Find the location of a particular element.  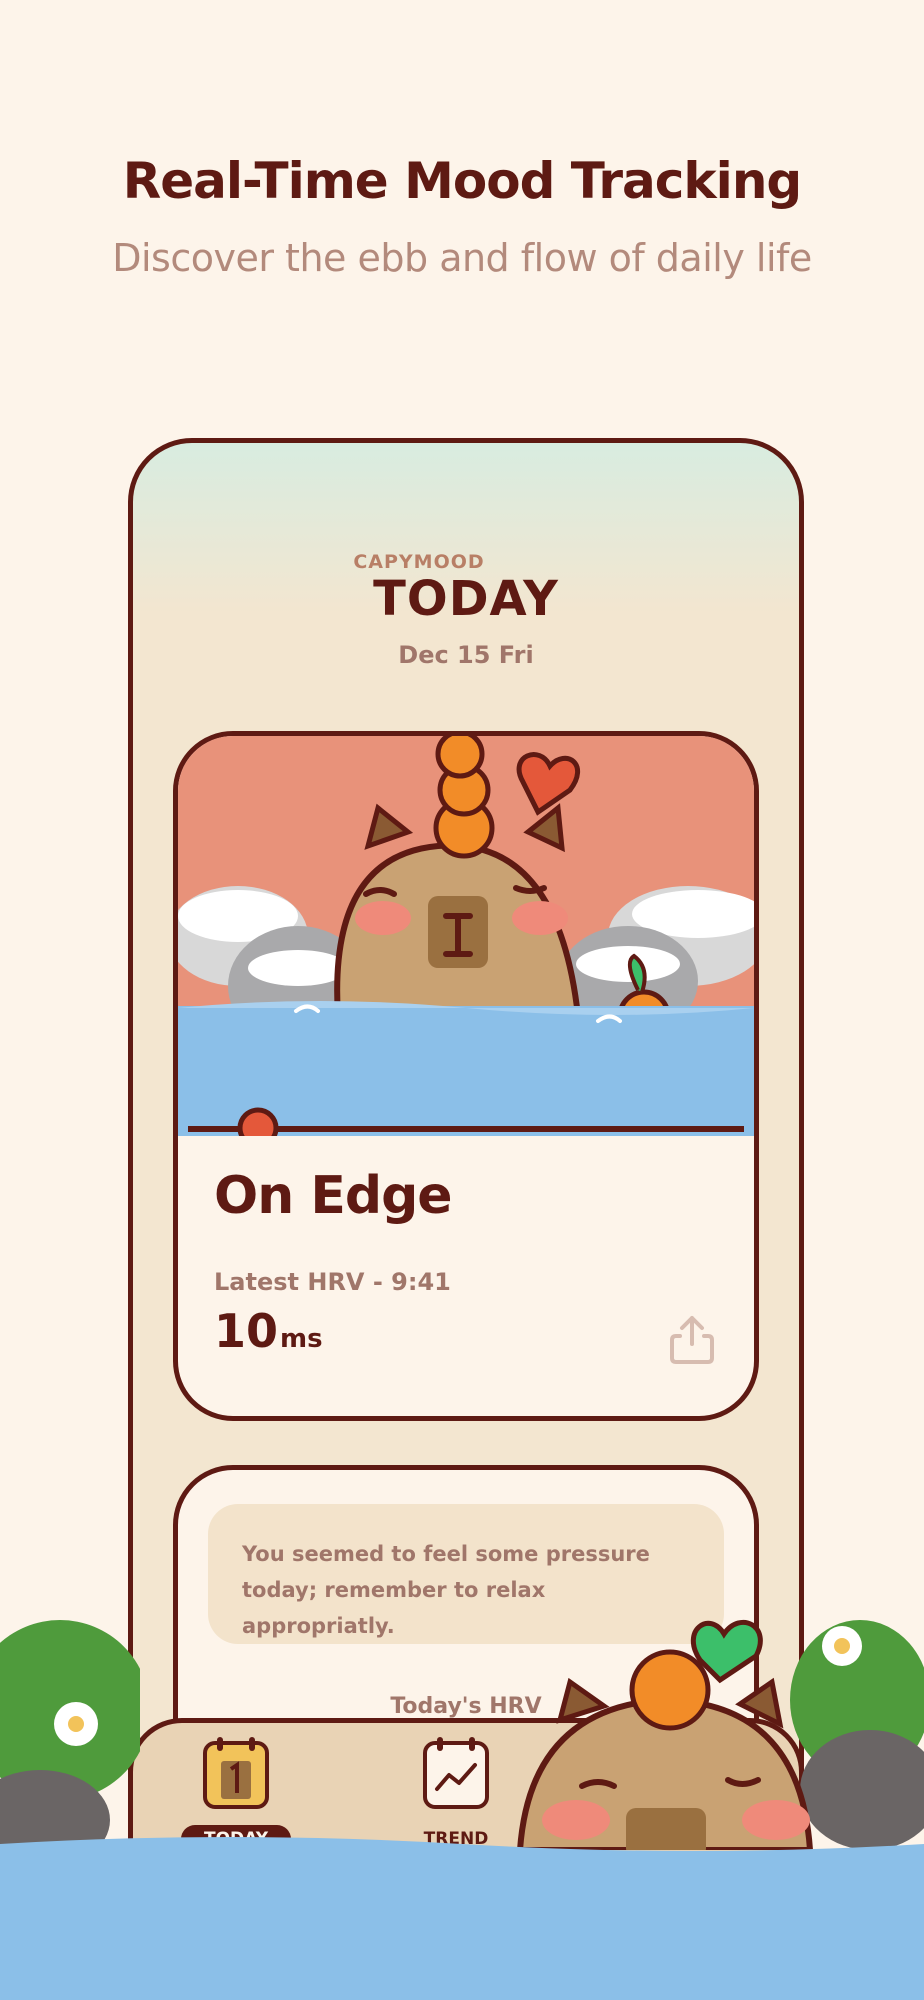

brand-small-text: CAPYMOOD is located at coordinates (419, 562).